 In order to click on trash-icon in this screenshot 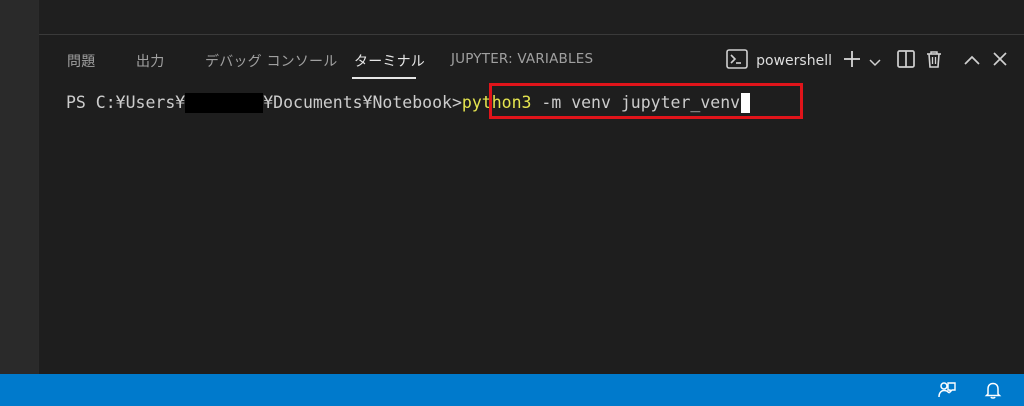, I will do `click(934, 61)`.